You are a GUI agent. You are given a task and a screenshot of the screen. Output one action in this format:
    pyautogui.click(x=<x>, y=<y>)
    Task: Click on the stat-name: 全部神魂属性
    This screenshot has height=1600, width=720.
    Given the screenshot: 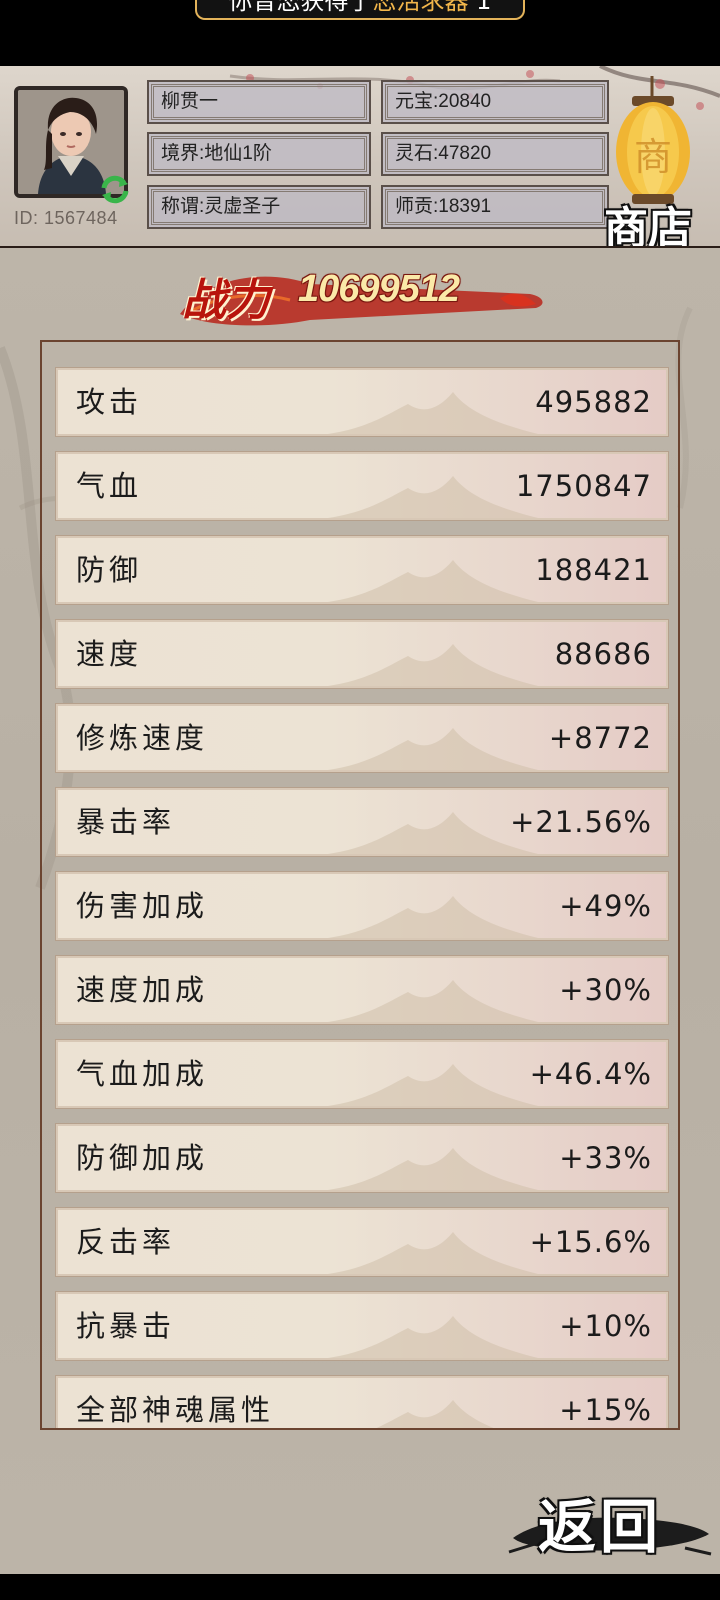 What is the action you would take?
    pyautogui.click(x=175, y=1410)
    